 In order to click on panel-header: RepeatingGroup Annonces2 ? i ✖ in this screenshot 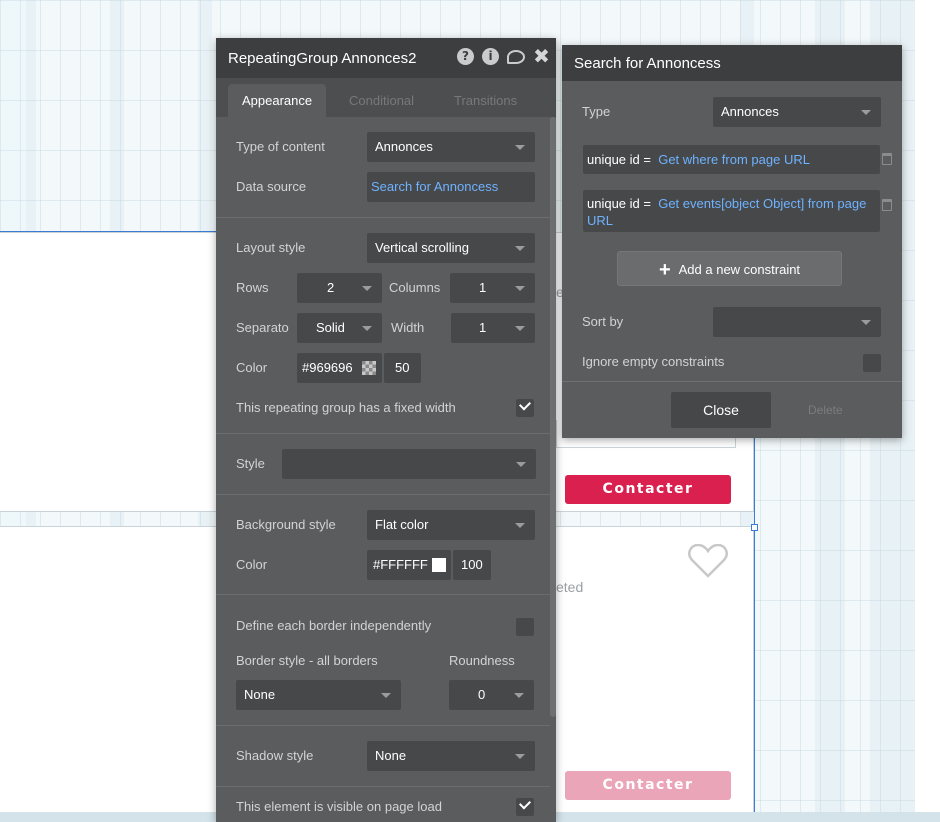, I will do `click(386, 58)`.